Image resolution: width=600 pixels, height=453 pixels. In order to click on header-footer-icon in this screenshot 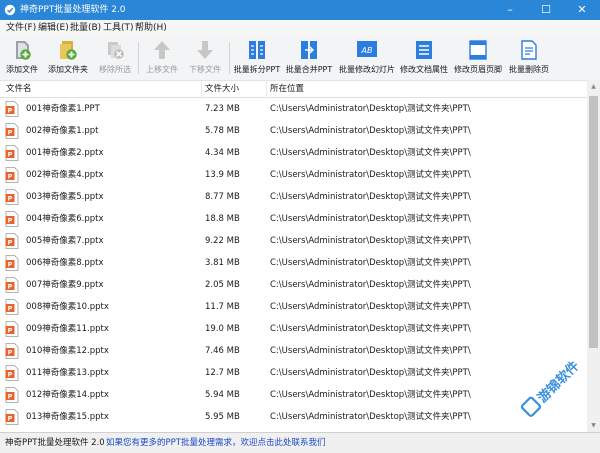, I will do `click(478, 50)`.